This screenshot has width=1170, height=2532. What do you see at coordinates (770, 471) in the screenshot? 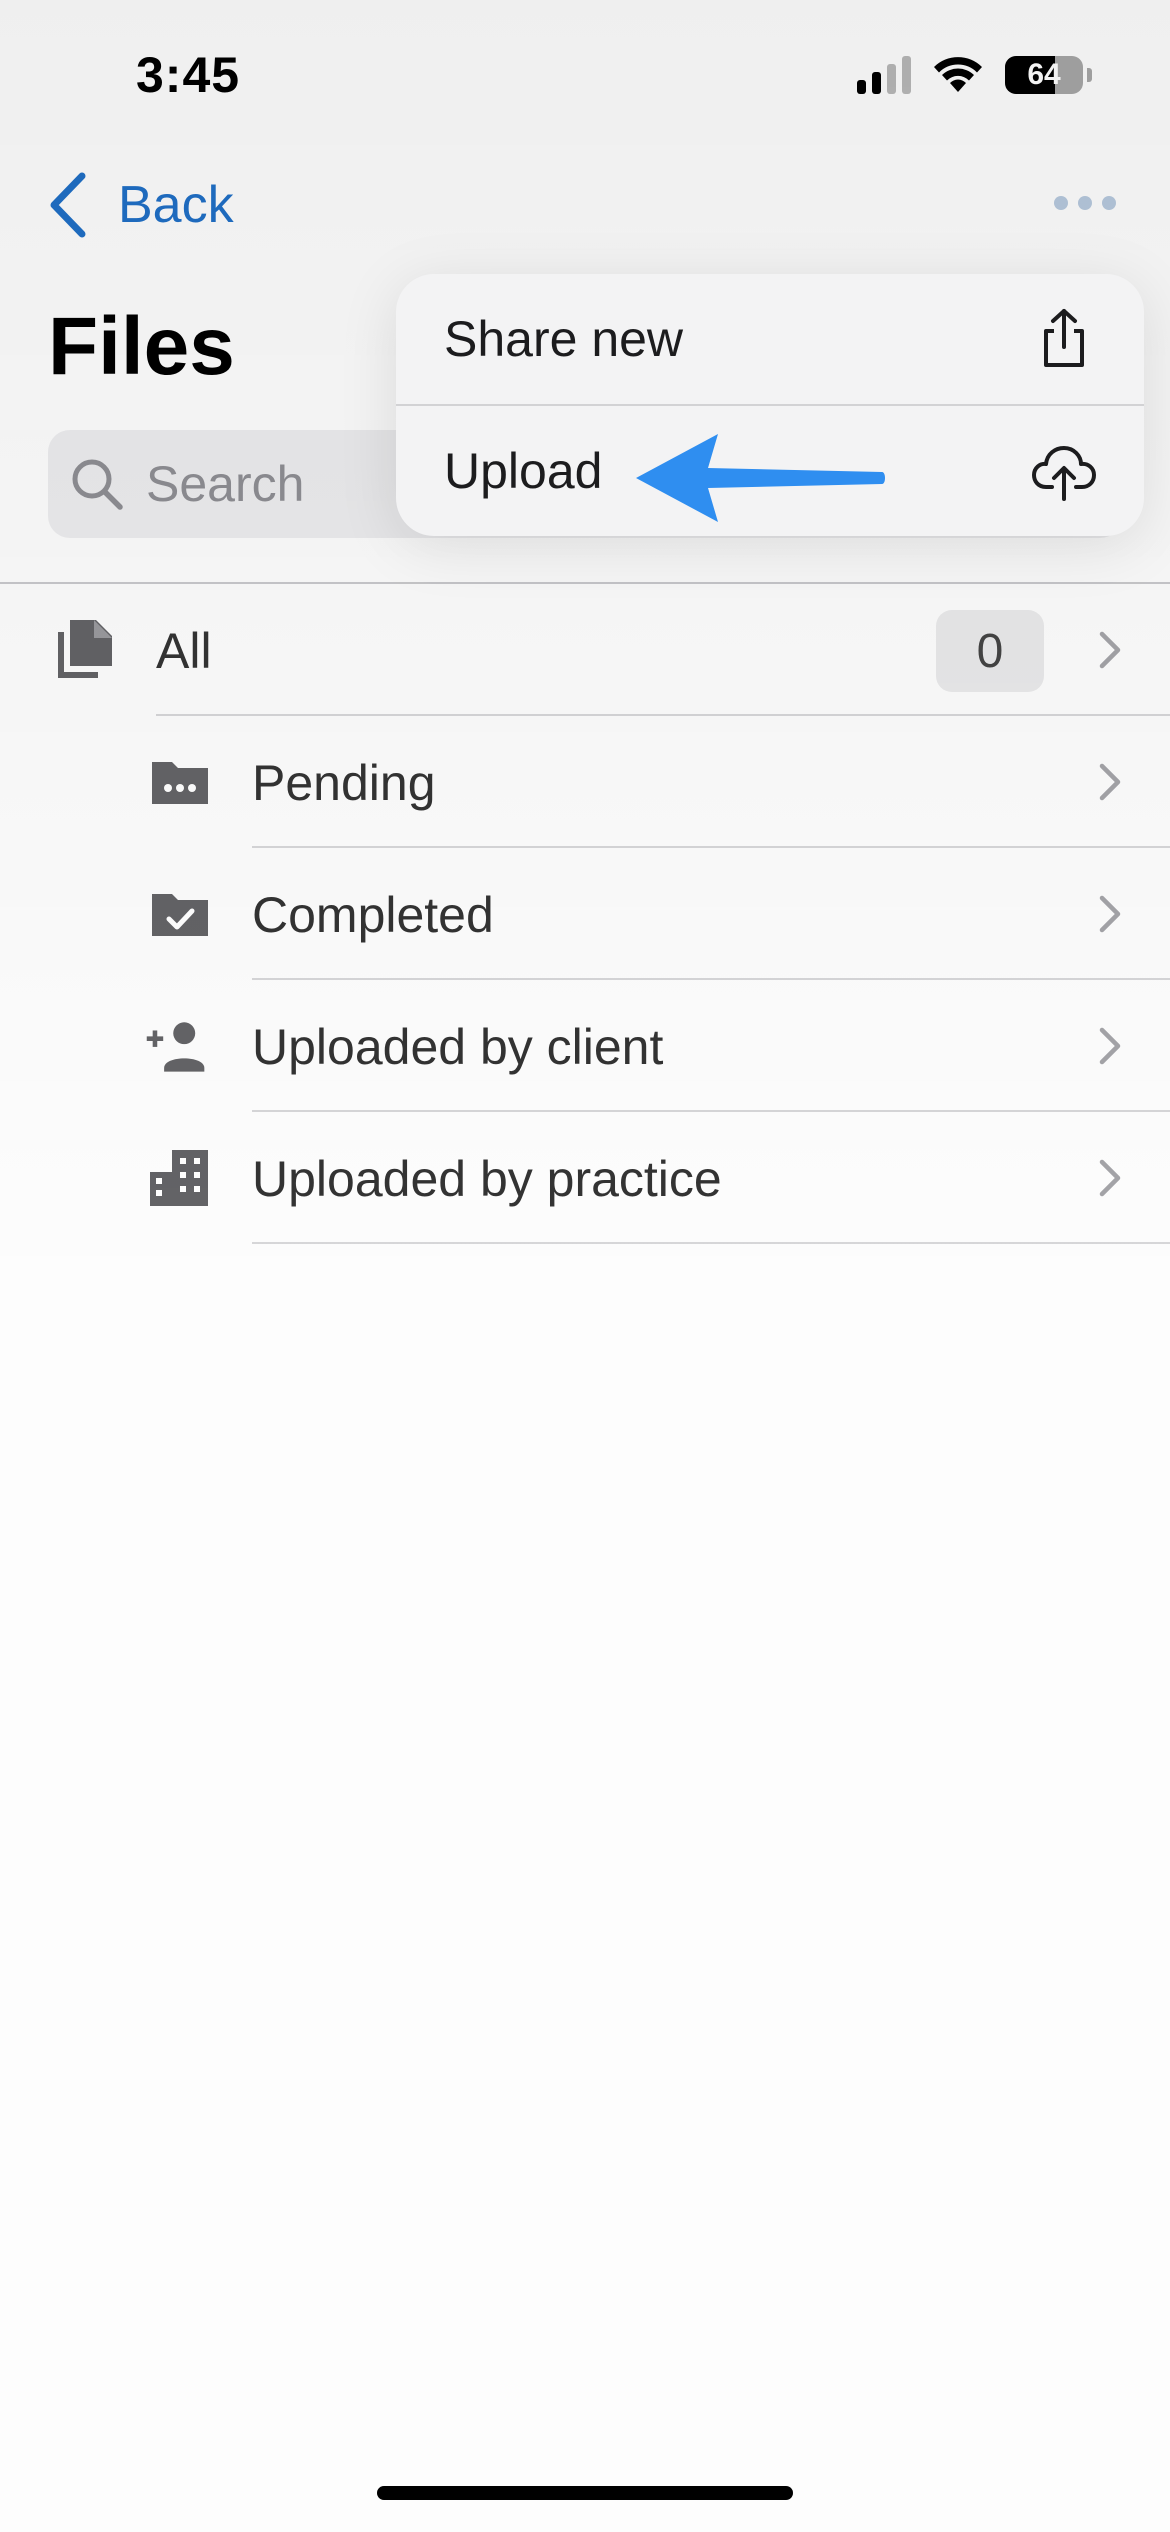
I see `menu-item-upload: Upload` at bounding box center [770, 471].